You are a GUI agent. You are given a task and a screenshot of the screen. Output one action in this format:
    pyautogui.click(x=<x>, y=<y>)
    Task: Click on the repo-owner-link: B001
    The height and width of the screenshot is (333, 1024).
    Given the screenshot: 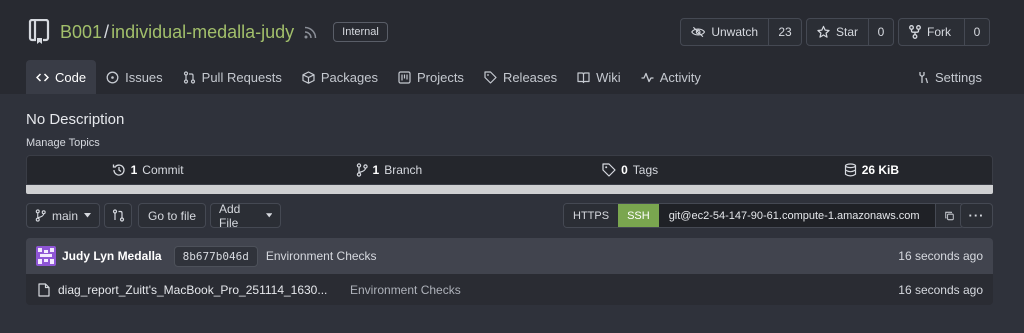 What is the action you would take?
    pyautogui.click(x=81, y=32)
    